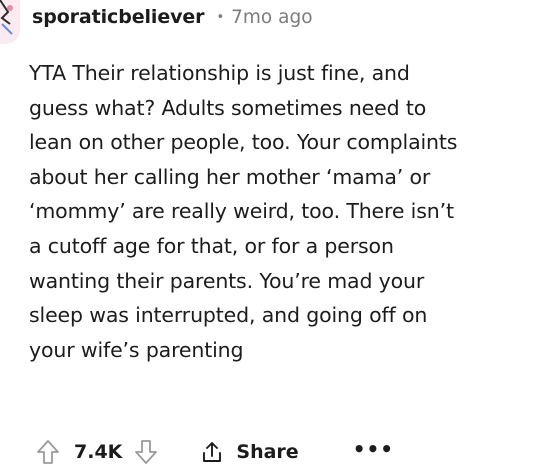  What do you see at coordinates (228, 315) in the screenshot?
I see `comment-body-line: sleep was interrupted, and going off on` at bounding box center [228, 315].